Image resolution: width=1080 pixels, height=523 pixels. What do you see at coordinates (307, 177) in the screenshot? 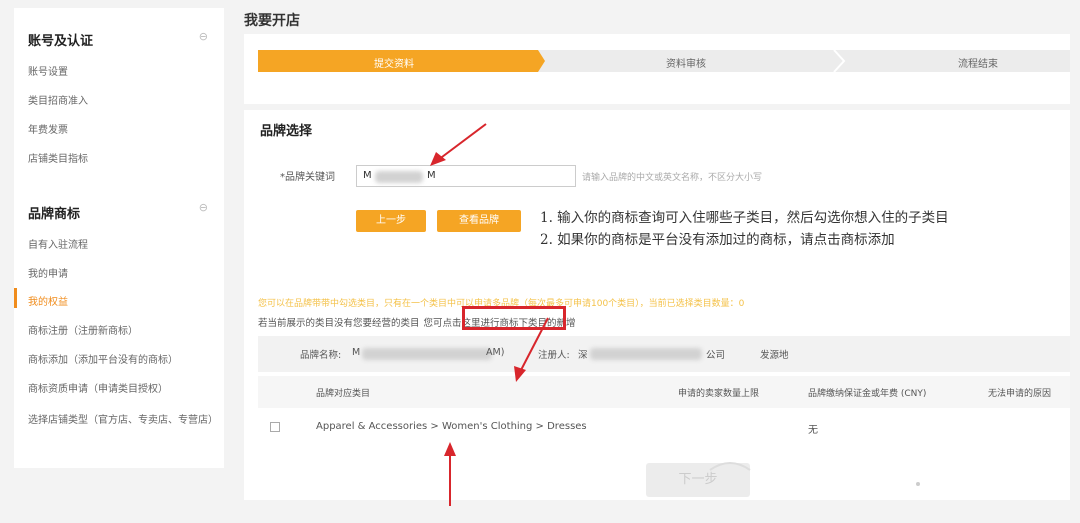
I see `brand-keyword-label: *品牌关键词` at bounding box center [307, 177].